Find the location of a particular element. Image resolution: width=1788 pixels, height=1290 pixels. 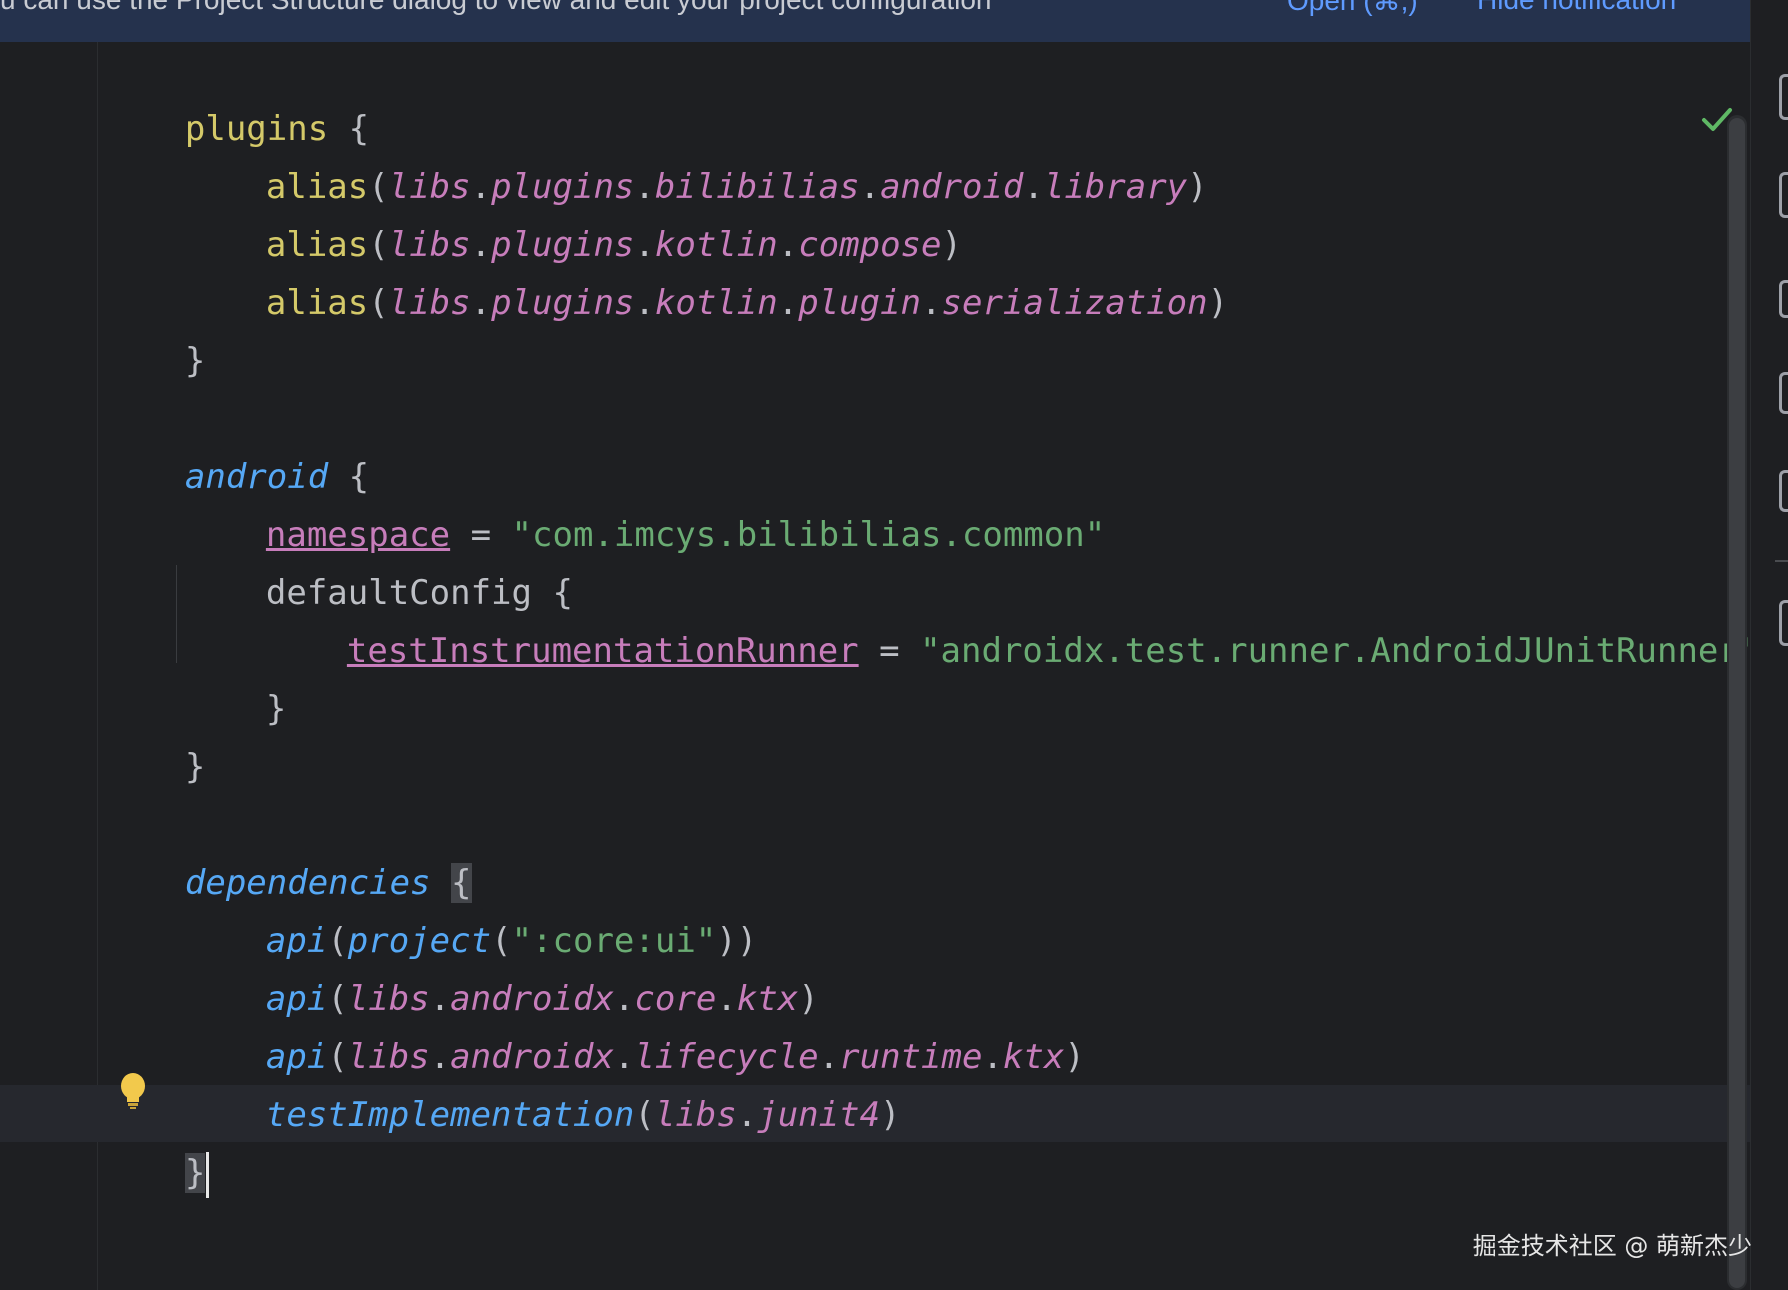

code-line: api(libs.androidx.core.ktx) is located at coordinates (501, 965).